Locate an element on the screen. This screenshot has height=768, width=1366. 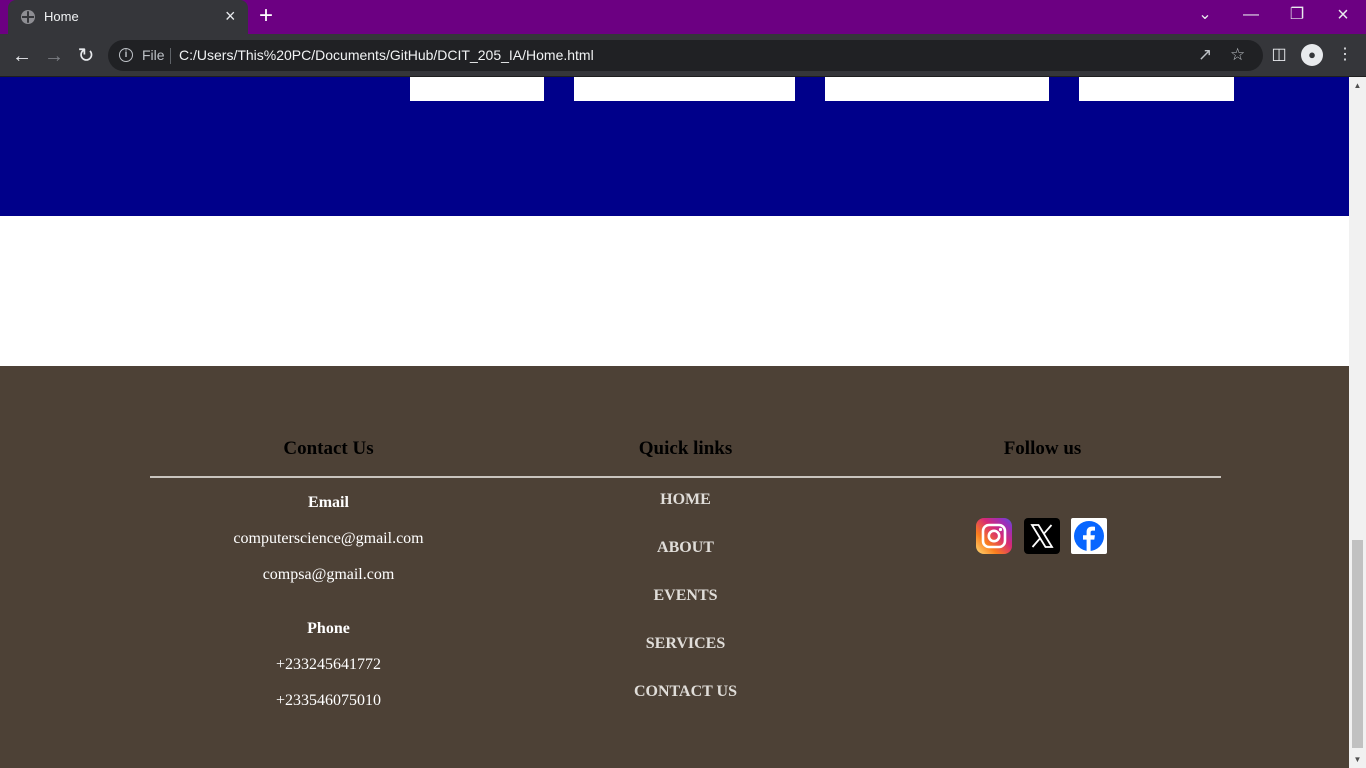
reload-icon: ↻ is located at coordinates (86, 56).